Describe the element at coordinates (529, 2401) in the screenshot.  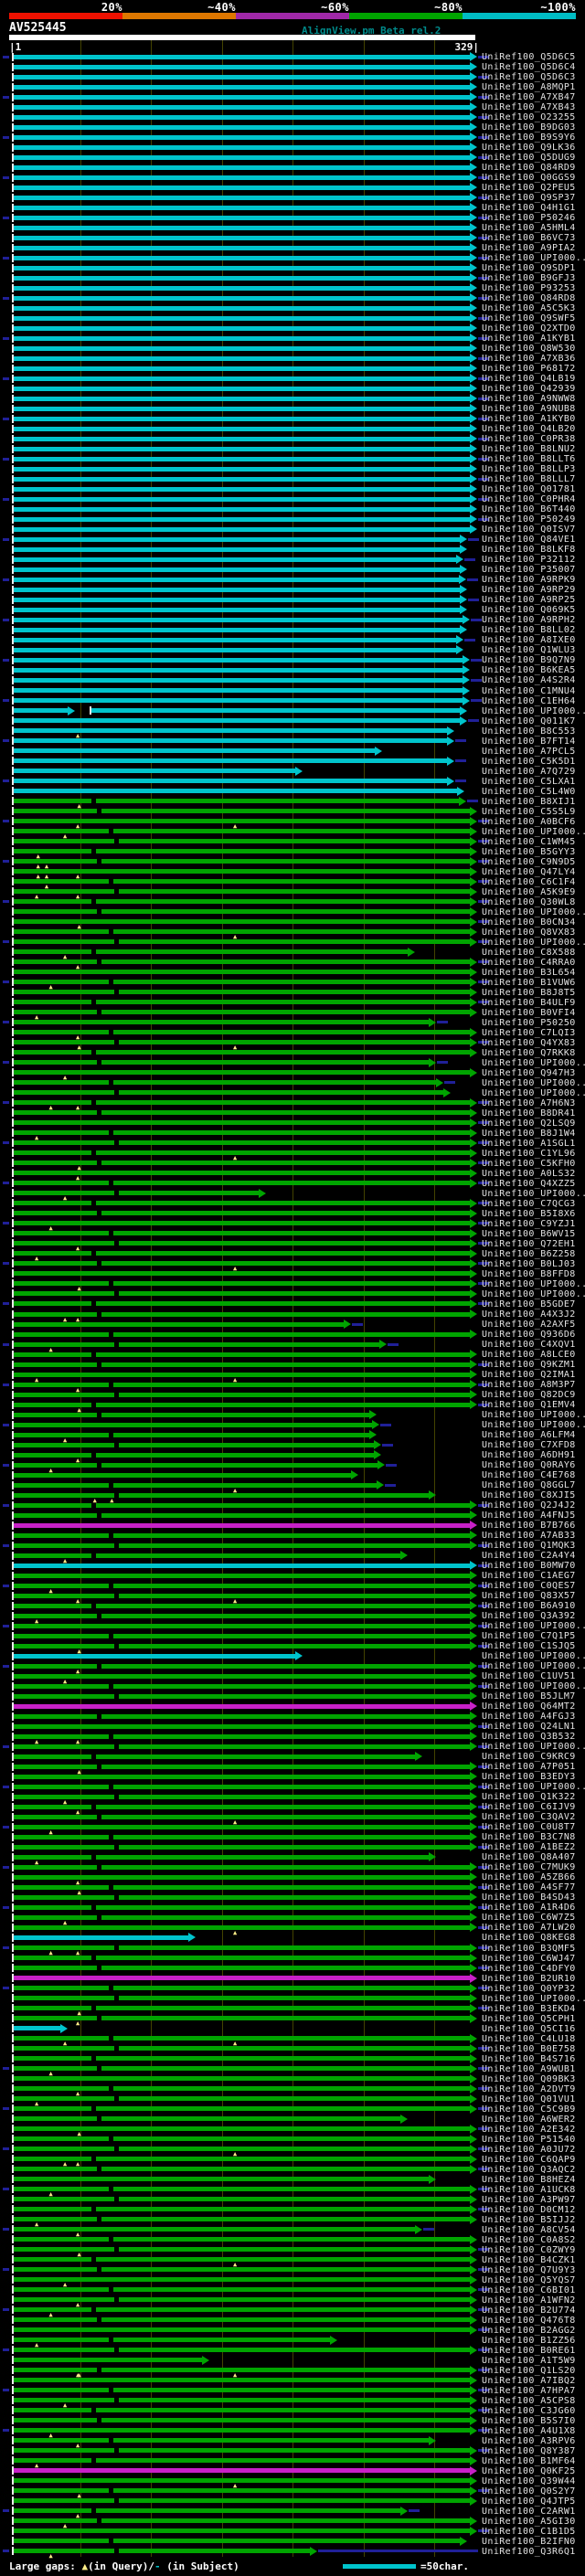
I see `hit-label: UniRef100_A5CPS8` at that location.